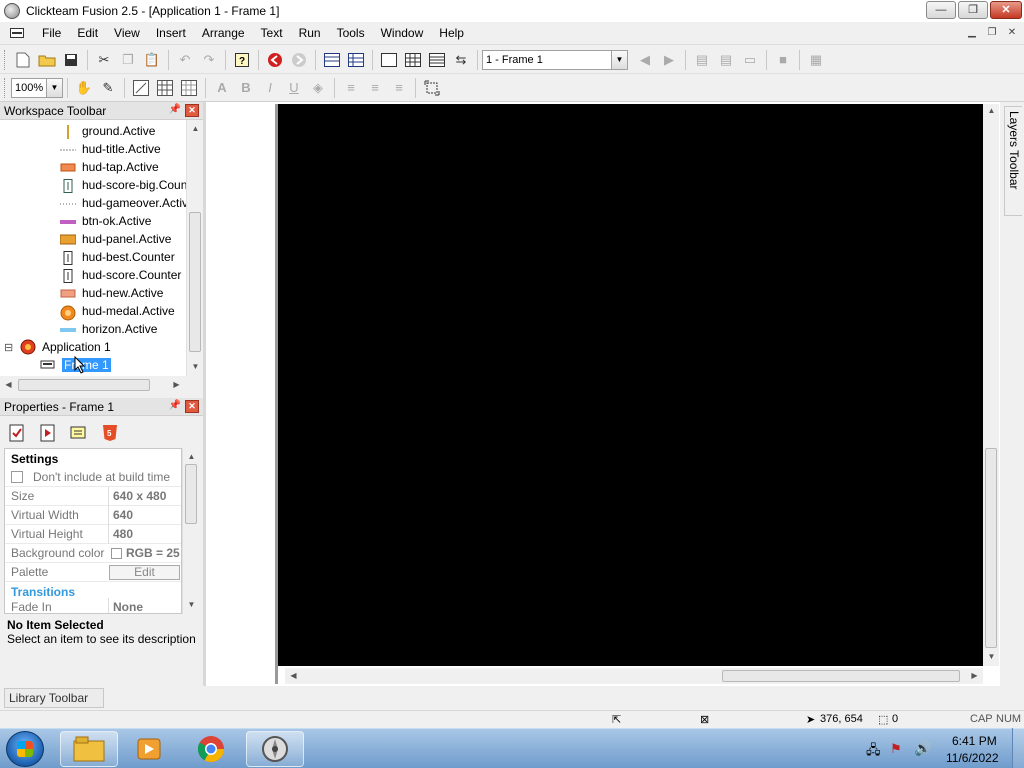  Describe the element at coordinates (141, 88) in the screenshot. I see `toggle-grid-icon` at that location.